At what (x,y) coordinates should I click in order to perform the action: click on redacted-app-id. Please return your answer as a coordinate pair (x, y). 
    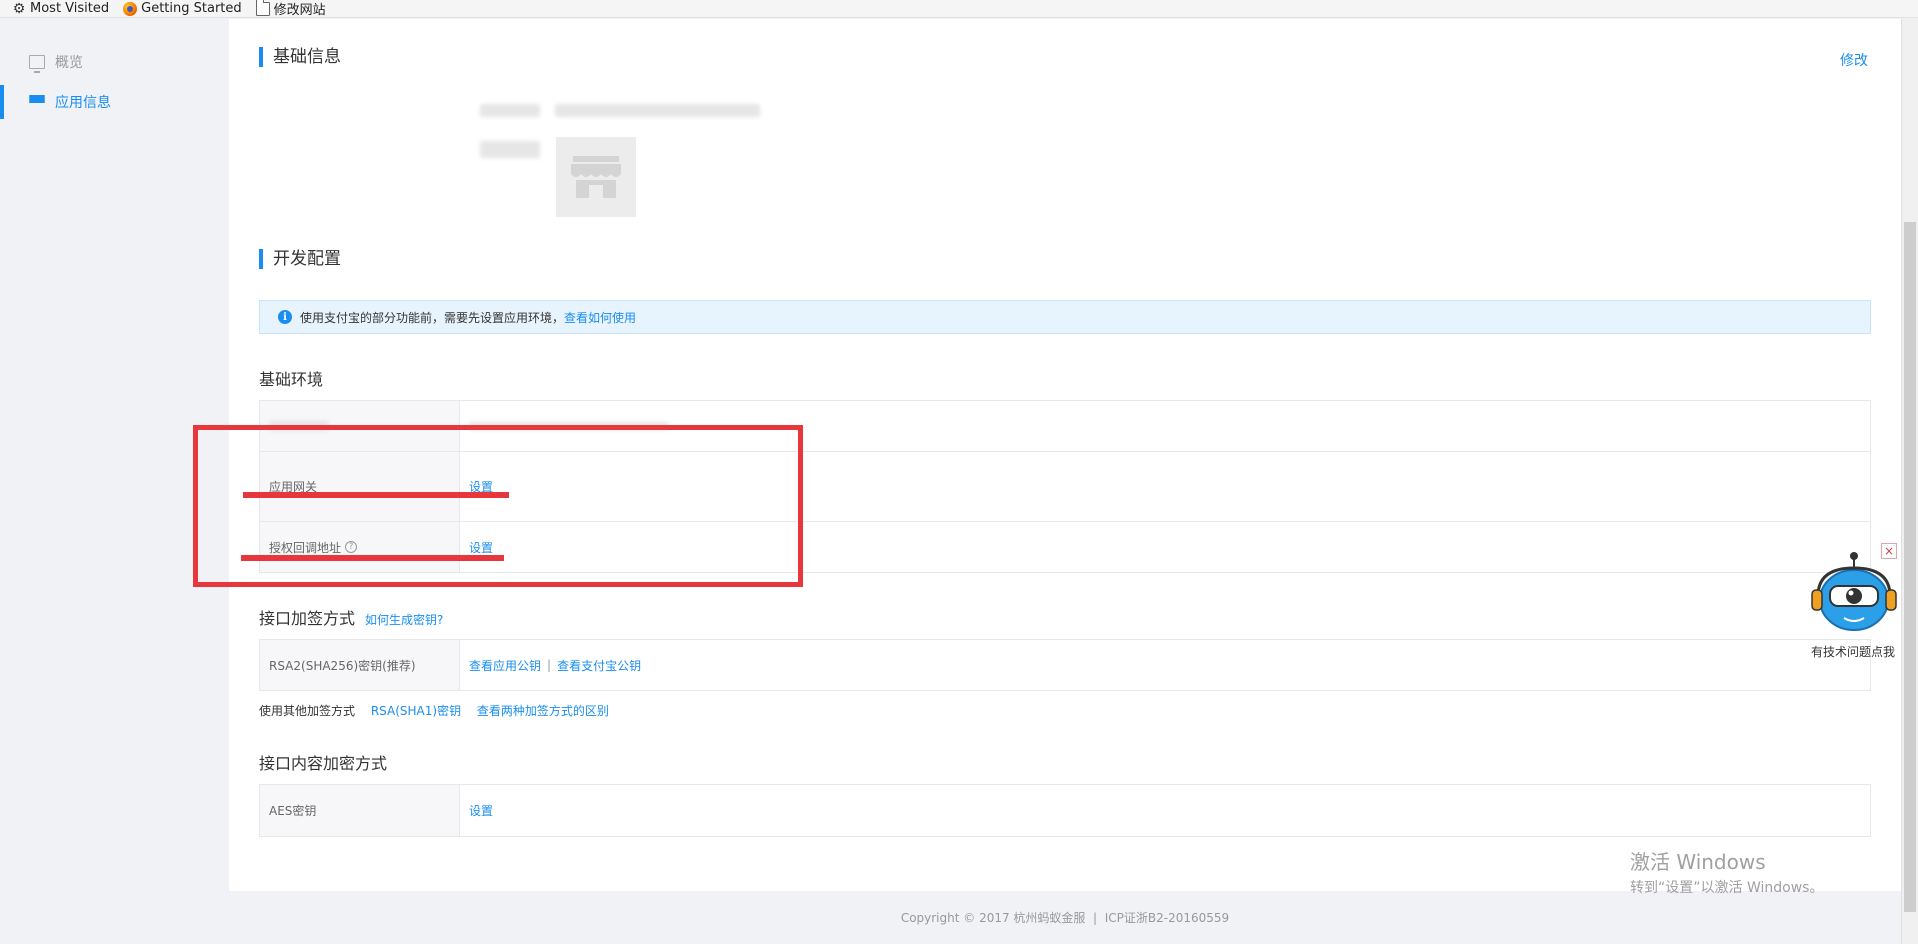
    Looking at the image, I should click on (657, 110).